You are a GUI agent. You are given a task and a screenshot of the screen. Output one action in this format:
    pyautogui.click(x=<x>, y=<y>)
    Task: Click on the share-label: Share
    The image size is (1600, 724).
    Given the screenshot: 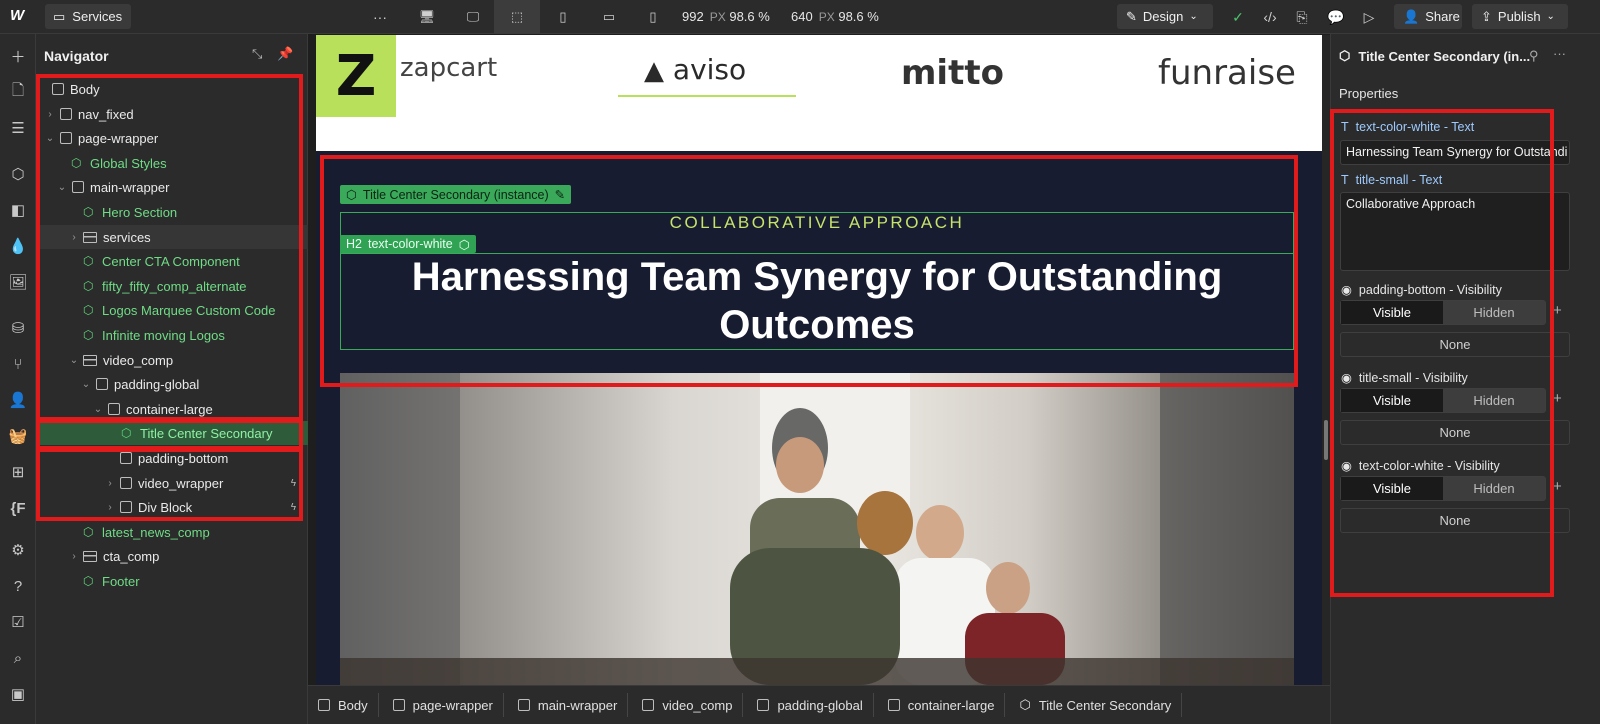 What is the action you would take?
    pyautogui.click(x=1442, y=16)
    